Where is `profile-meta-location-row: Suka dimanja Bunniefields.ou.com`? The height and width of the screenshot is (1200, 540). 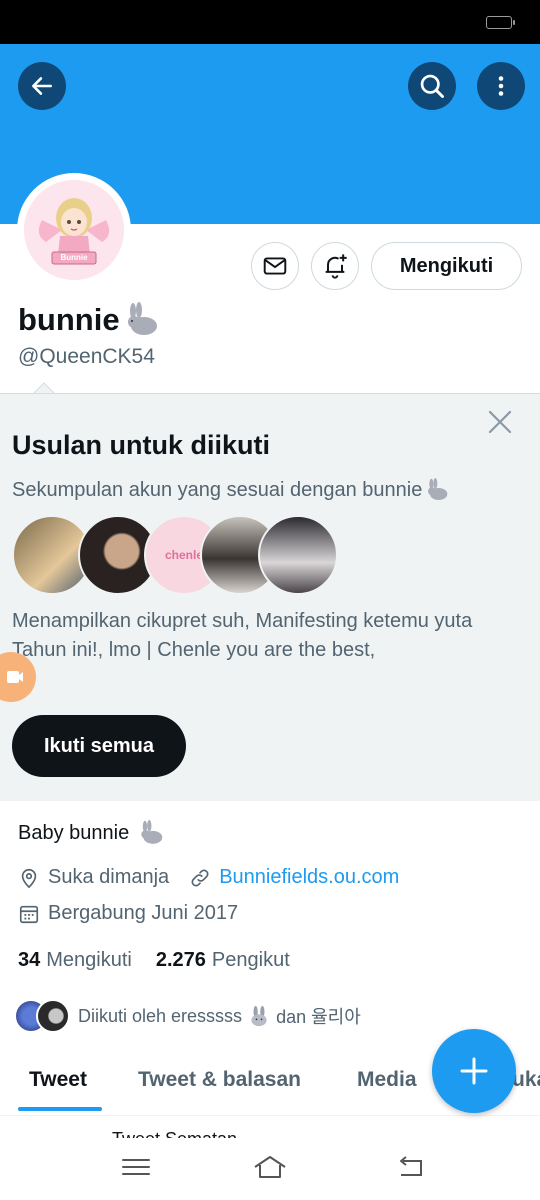 profile-meta-location-row: Suka dimanja Bunniefields.ou.com is located at coordinates (208, 877).